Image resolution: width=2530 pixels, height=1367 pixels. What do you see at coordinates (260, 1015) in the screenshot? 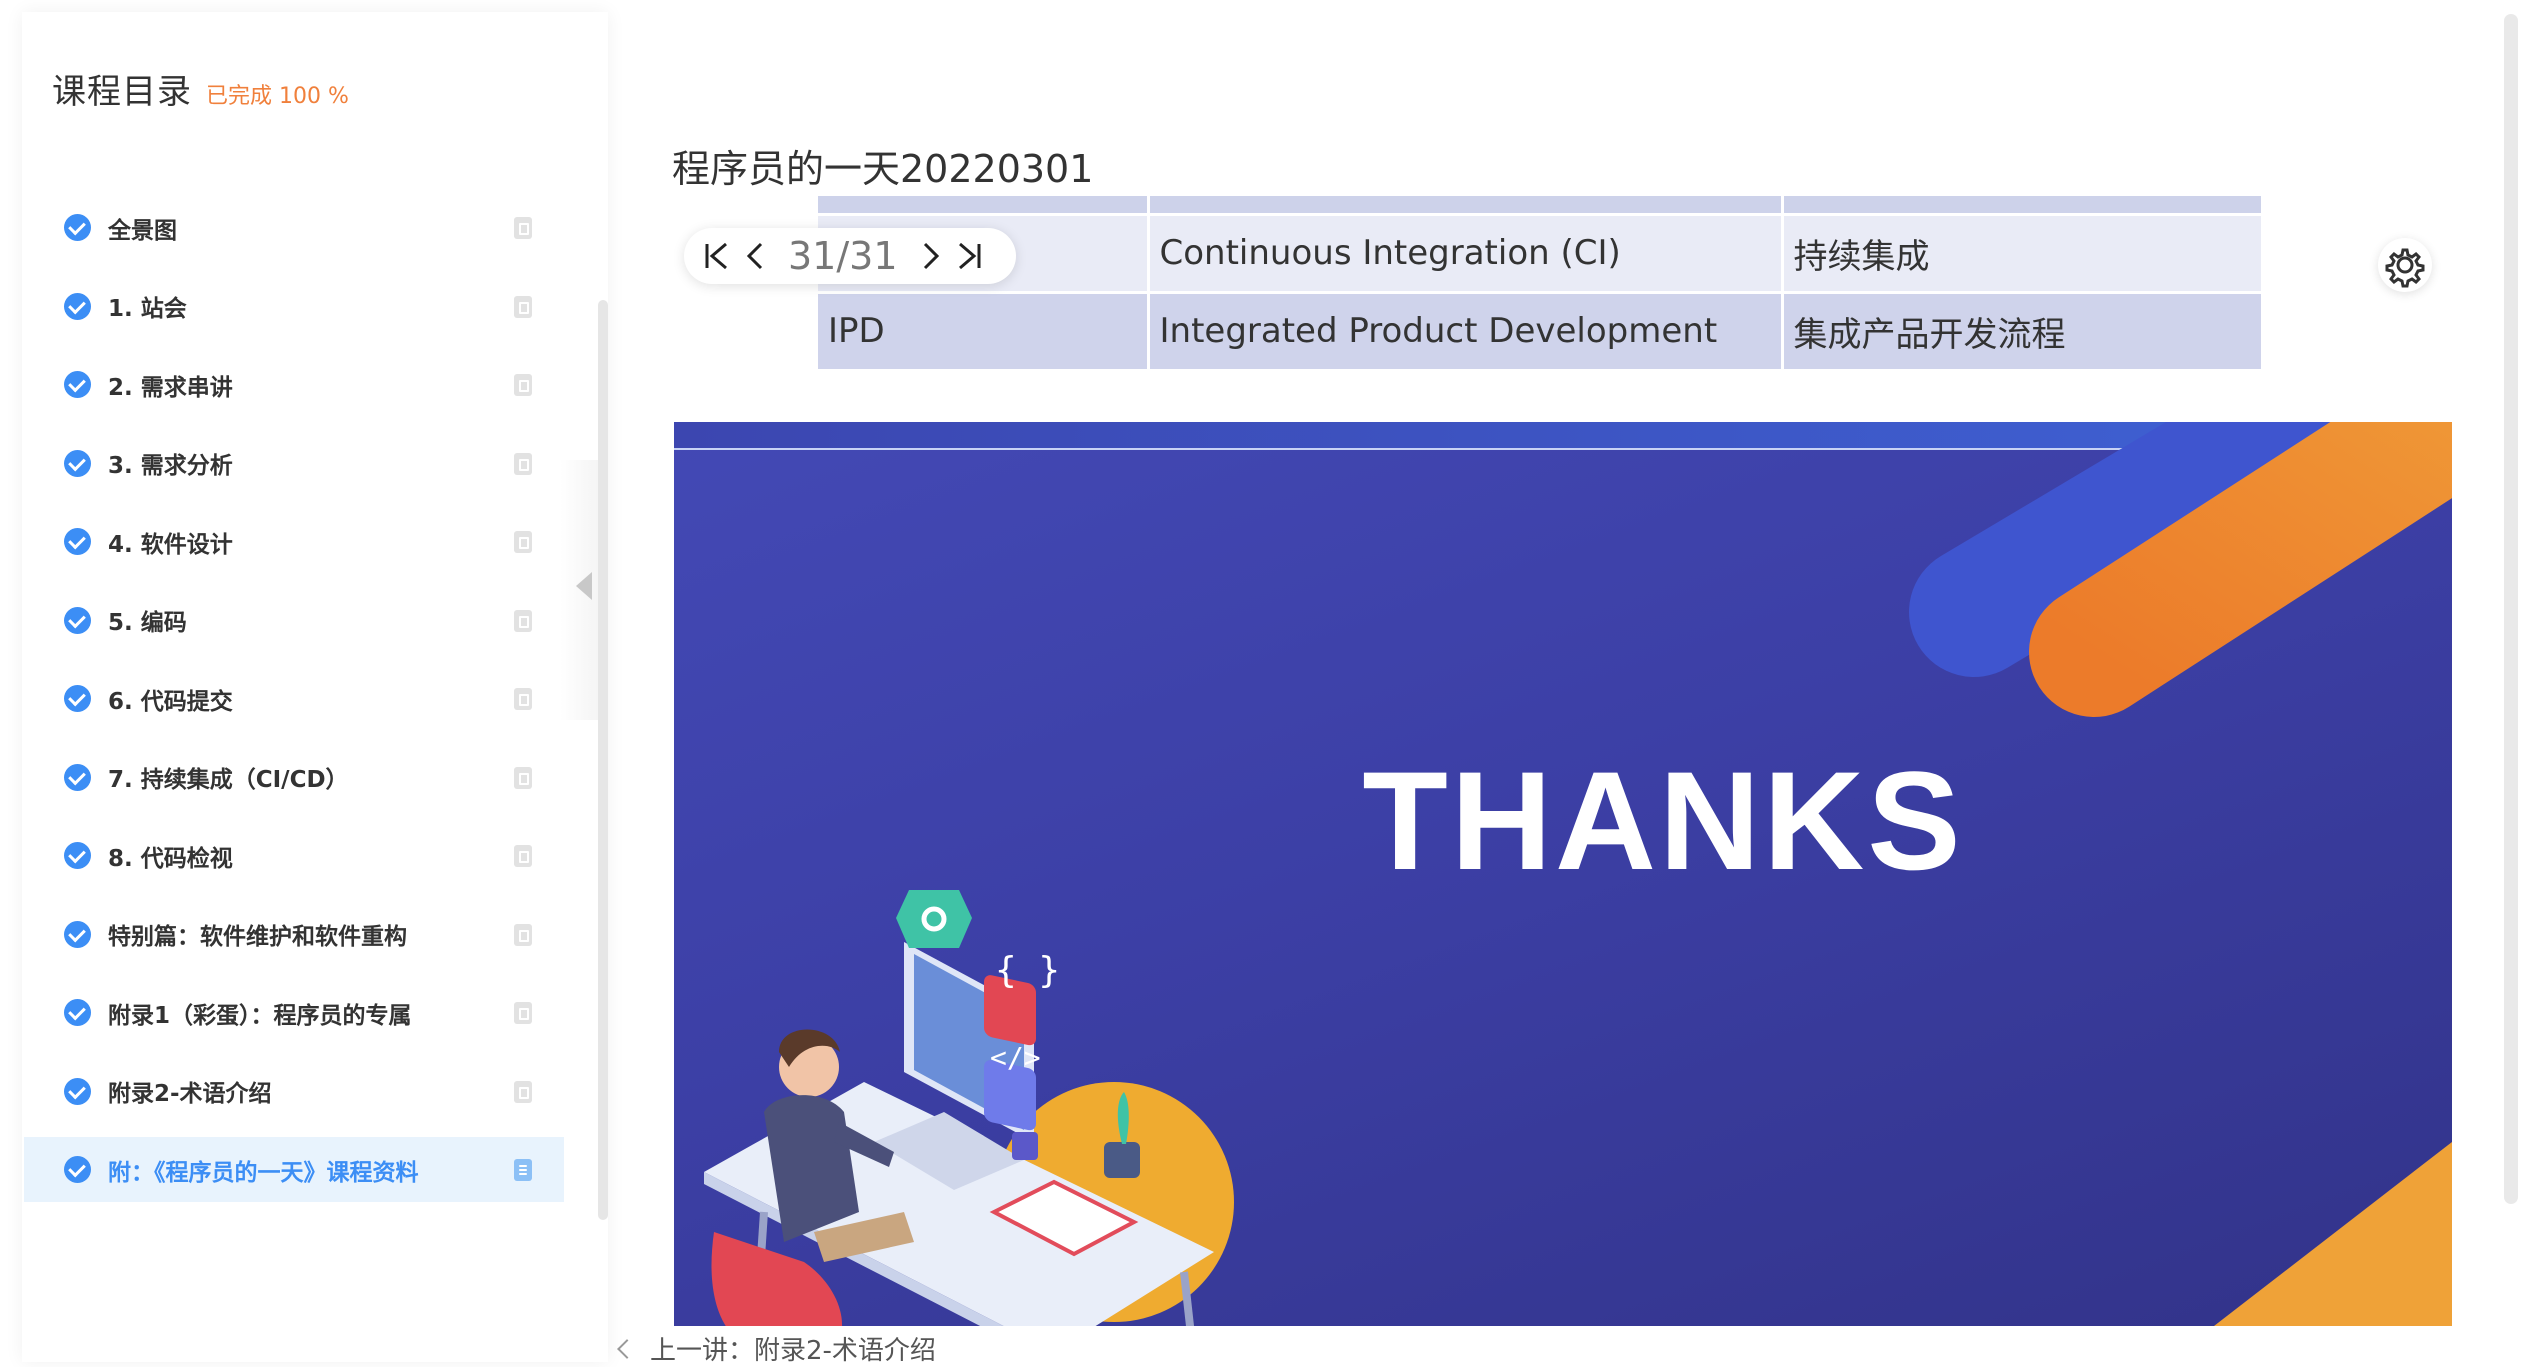
I see `lesson-label: 附录1（彩蛋）：程序员的专属` at bounding box center [260, 1015].